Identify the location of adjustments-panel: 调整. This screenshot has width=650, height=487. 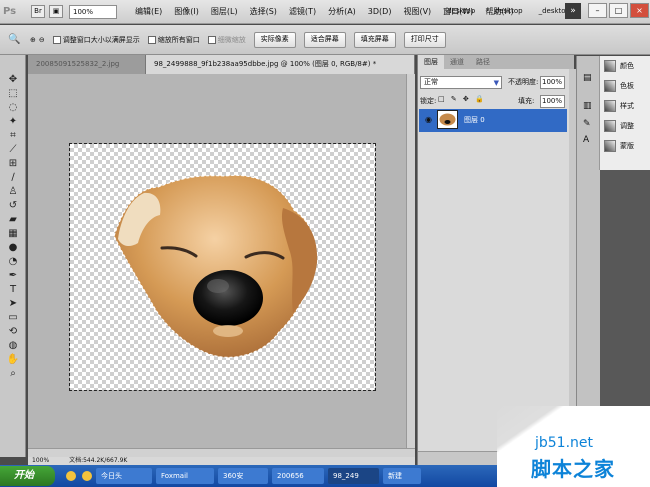
(625, 126).